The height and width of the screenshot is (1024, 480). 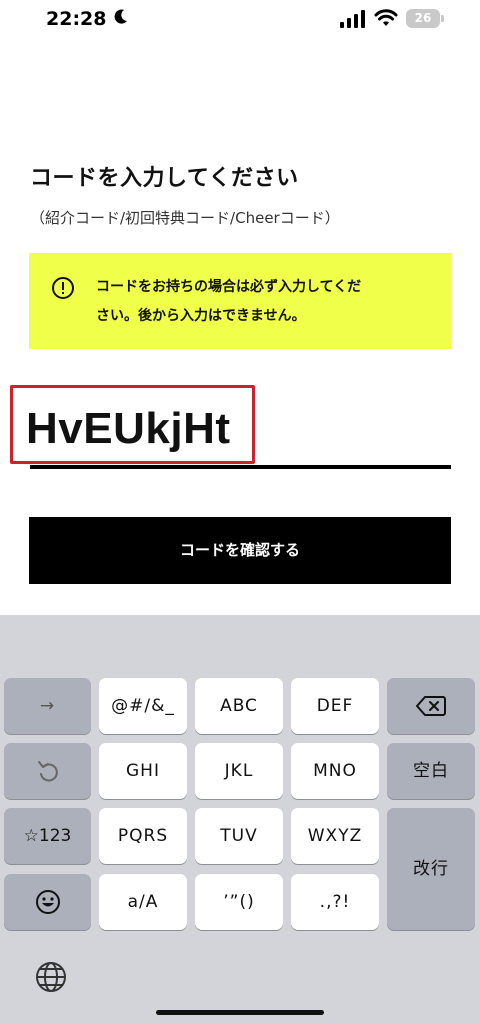 What do you see at coordinates (352, 19) in the screenshot?
I see `signal-icon` at bounding box center [352, 19].